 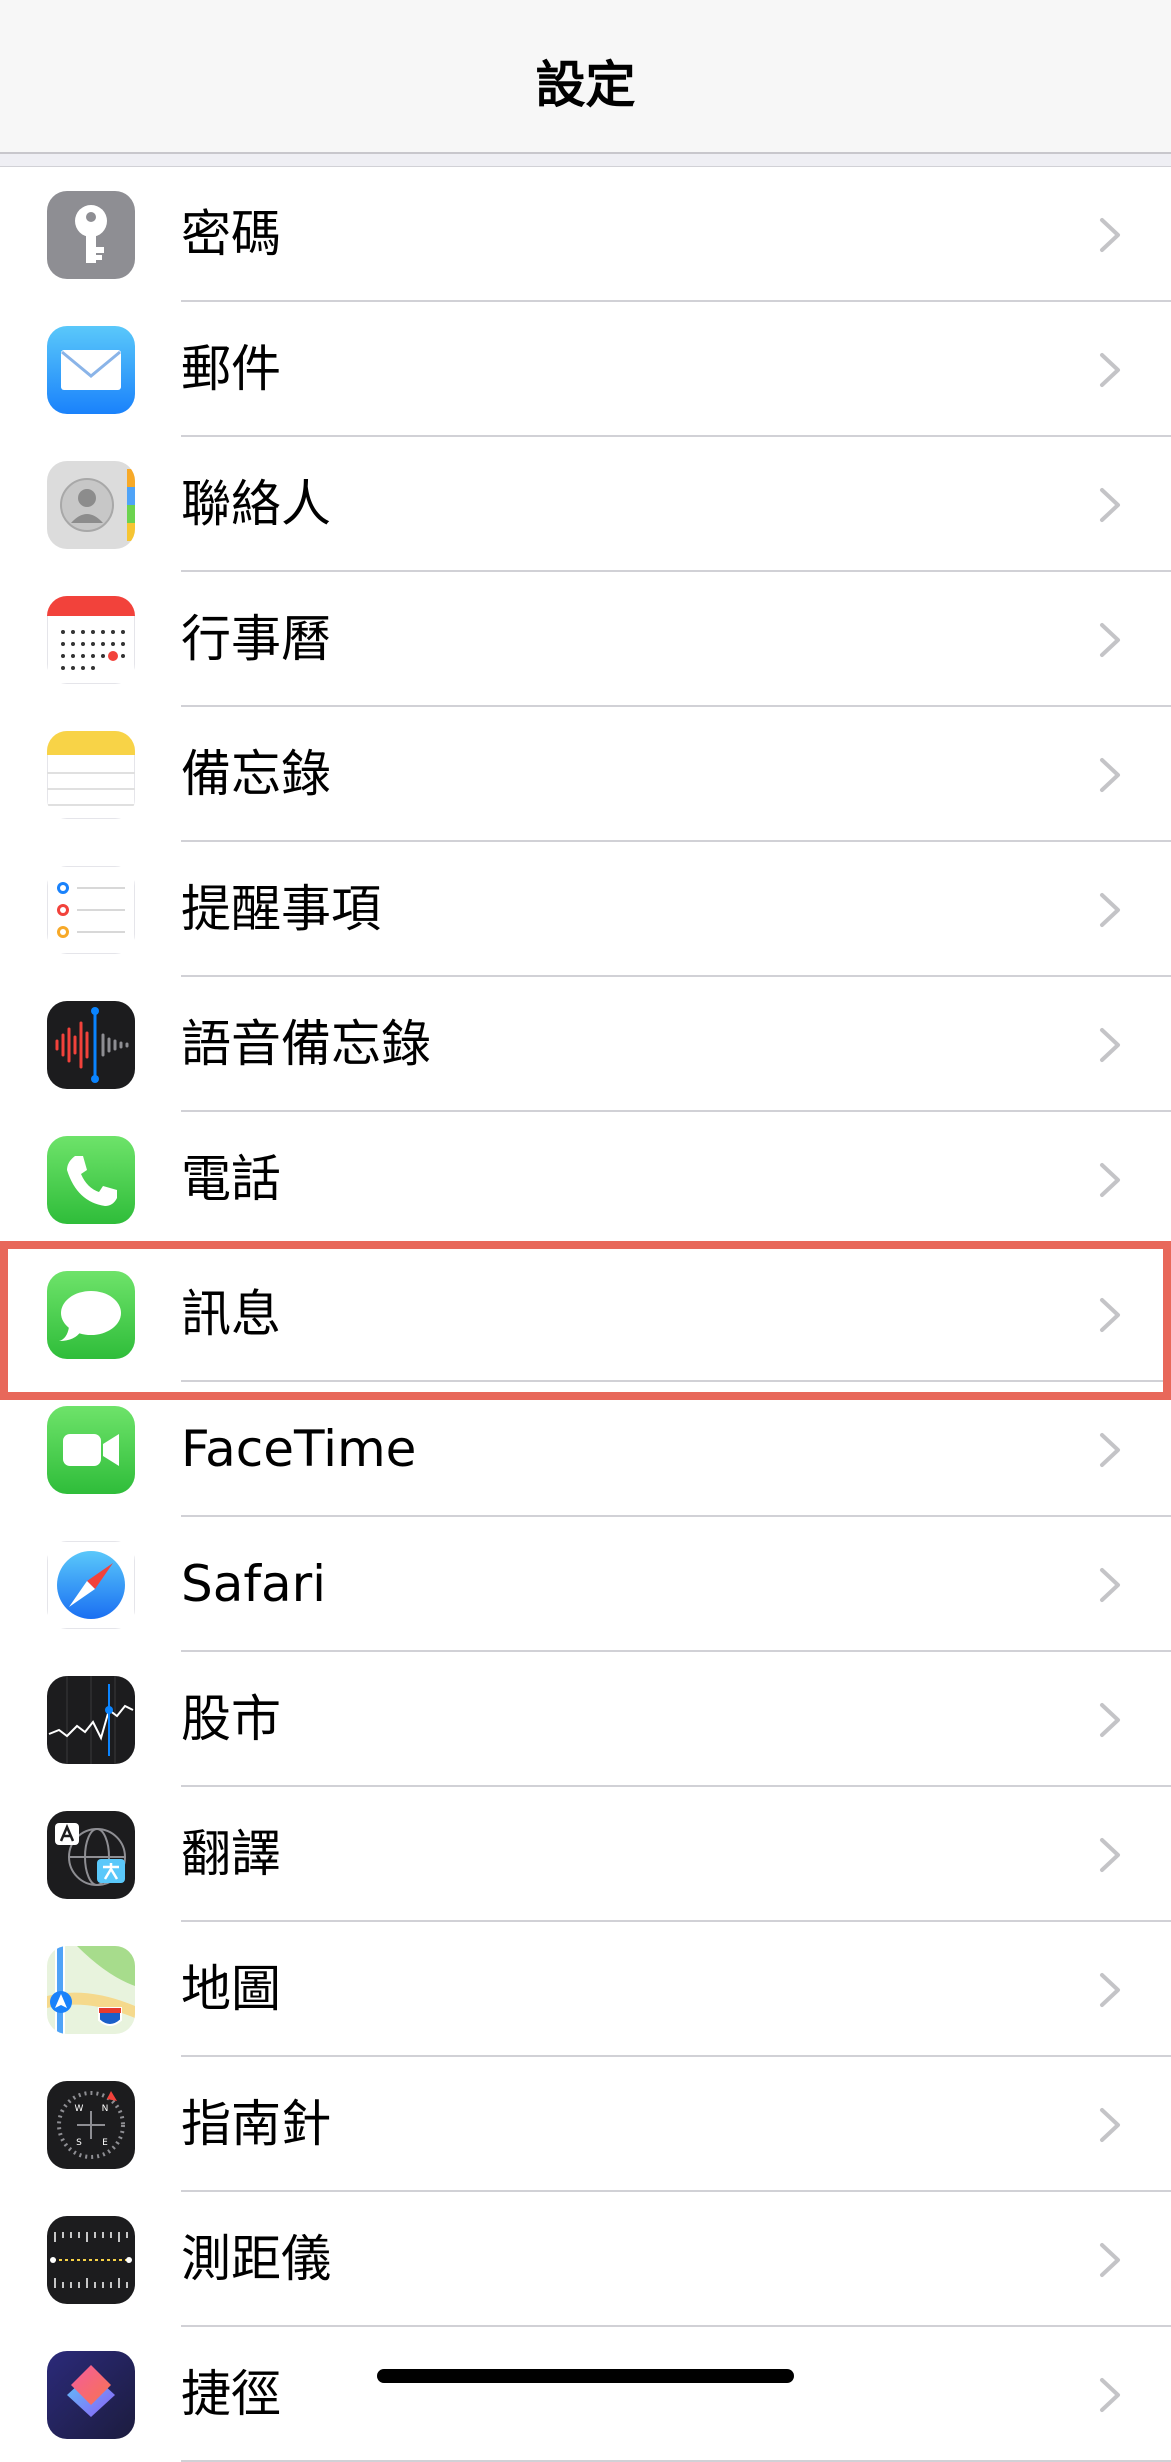 I want to click on settings-row-translate: 翻譯, so click(x=585, y=1854).